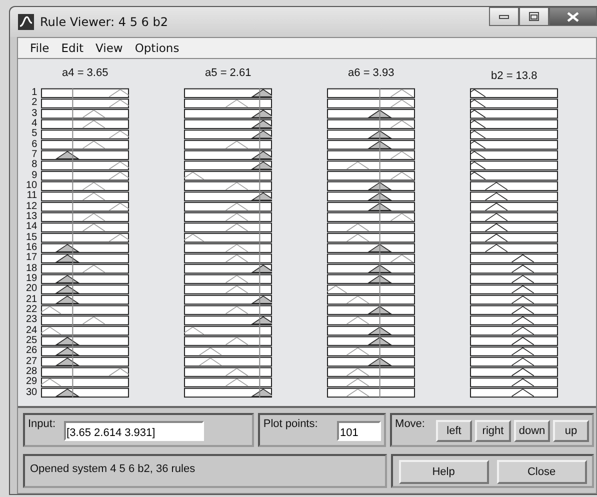 The image size is (597, 497). I want to click on rule-number: 13, so click(32, 217).